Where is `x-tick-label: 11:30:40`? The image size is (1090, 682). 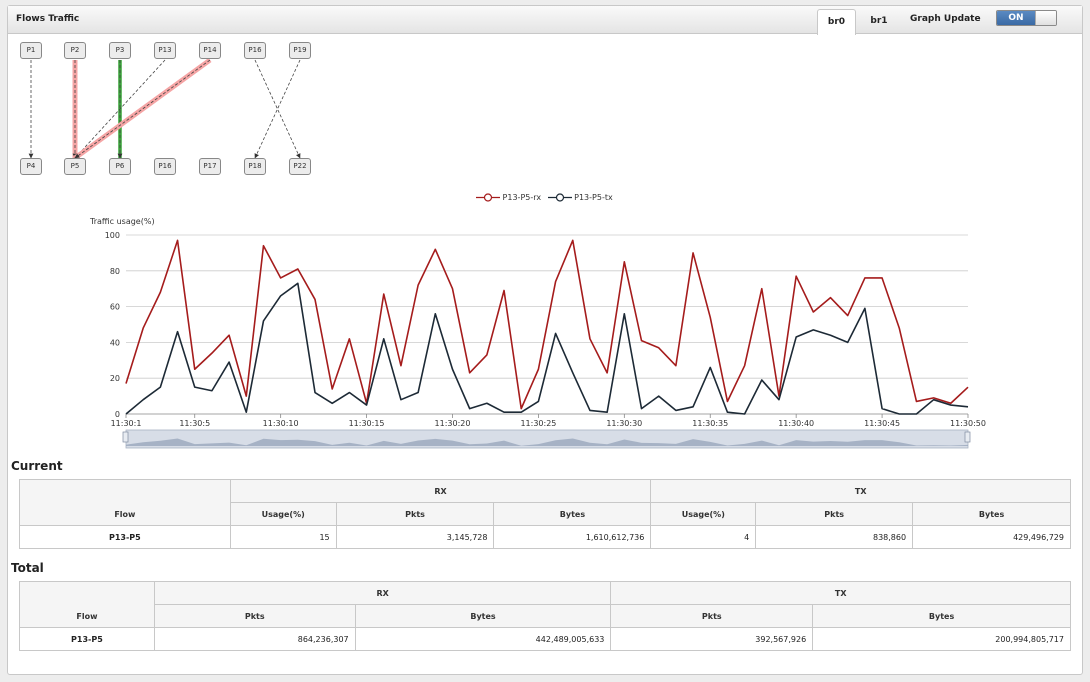 x-tick-label: 11:30:40 is located at coordinates (796, 423).